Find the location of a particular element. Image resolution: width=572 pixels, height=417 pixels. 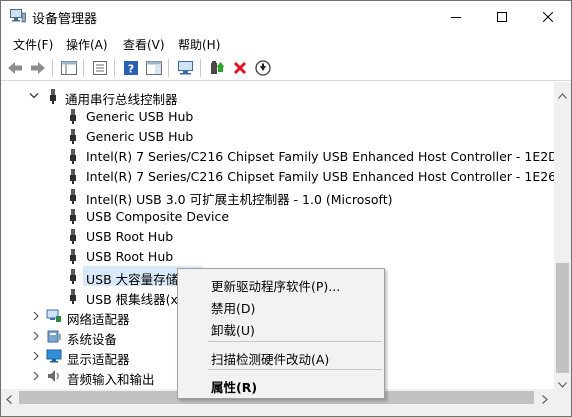

scrollbar-corner is located at coordinates (562, 397).